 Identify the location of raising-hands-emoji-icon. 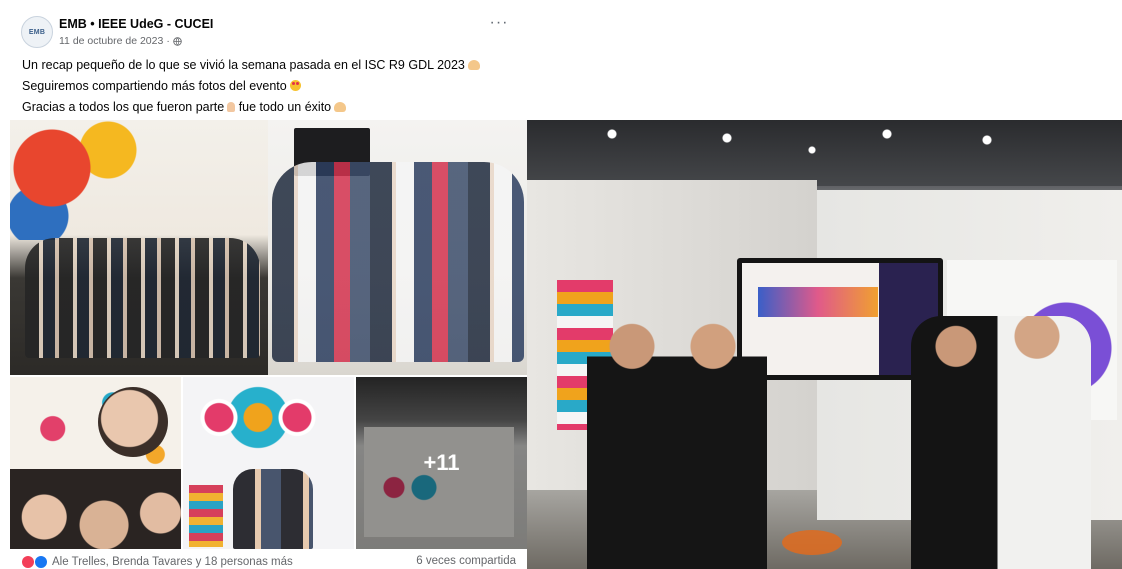
(340, 107).